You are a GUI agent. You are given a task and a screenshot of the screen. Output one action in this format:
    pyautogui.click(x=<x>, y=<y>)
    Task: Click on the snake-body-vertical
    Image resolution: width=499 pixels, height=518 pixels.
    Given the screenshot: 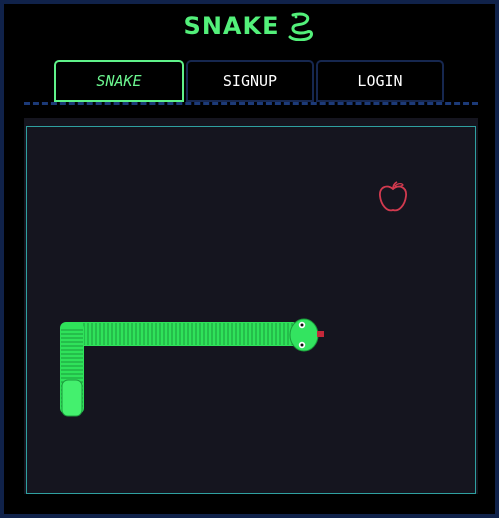 What is the action you would take?
    pyautogui.click(x=72, y=369)
    